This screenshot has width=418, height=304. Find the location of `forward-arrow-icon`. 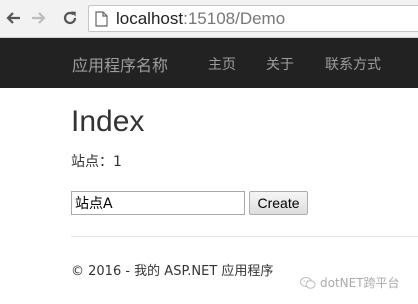

forward-arrow-icon is located at coordinates (39, 18).